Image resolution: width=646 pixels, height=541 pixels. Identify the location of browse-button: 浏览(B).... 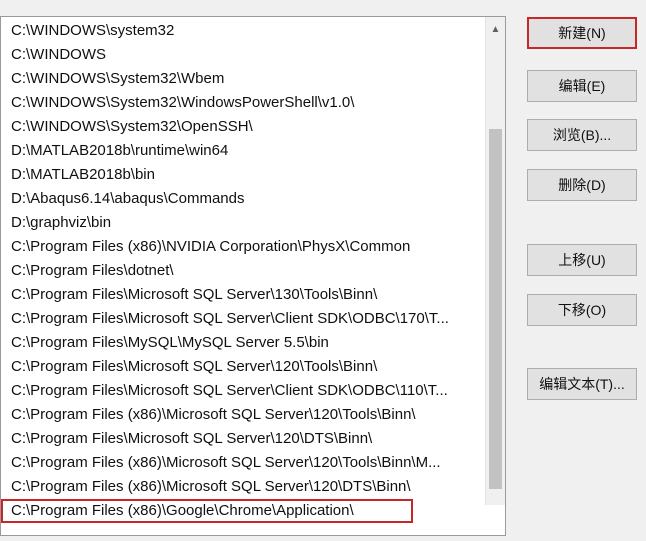
(582, 135).